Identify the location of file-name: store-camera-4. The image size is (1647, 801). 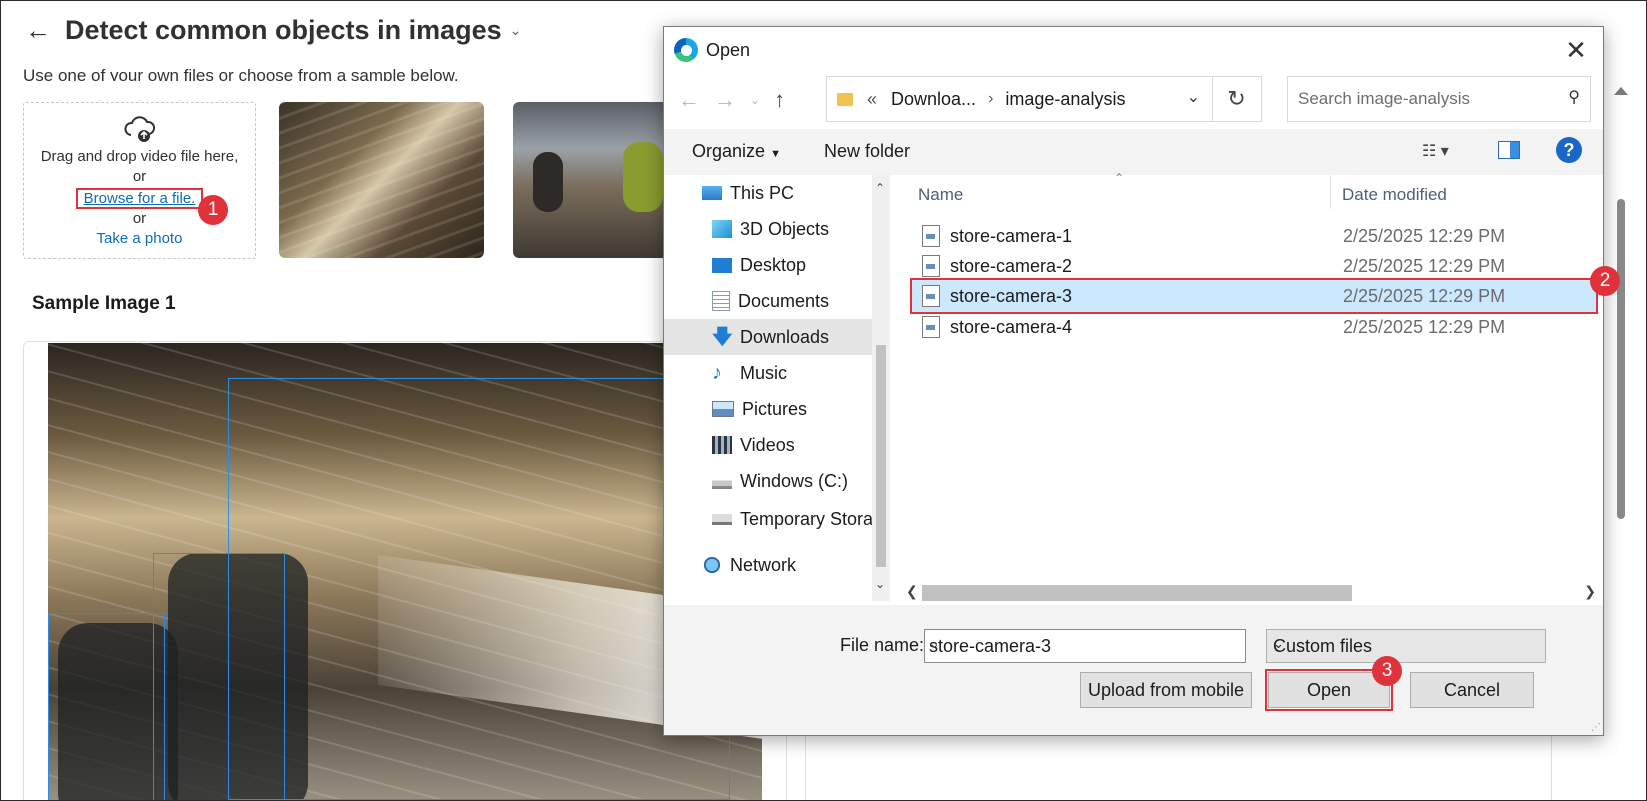
(1011, 326).